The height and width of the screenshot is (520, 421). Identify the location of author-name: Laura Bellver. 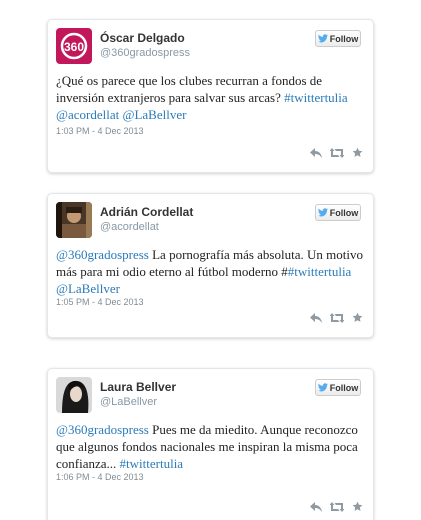
(138, 387).